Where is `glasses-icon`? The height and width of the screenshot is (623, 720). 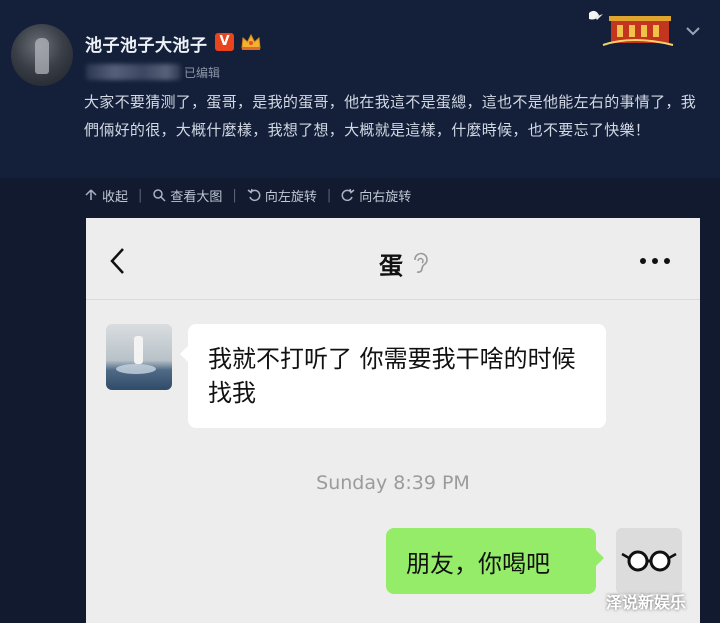
glasses-icon is located at coordinates (649, 561).